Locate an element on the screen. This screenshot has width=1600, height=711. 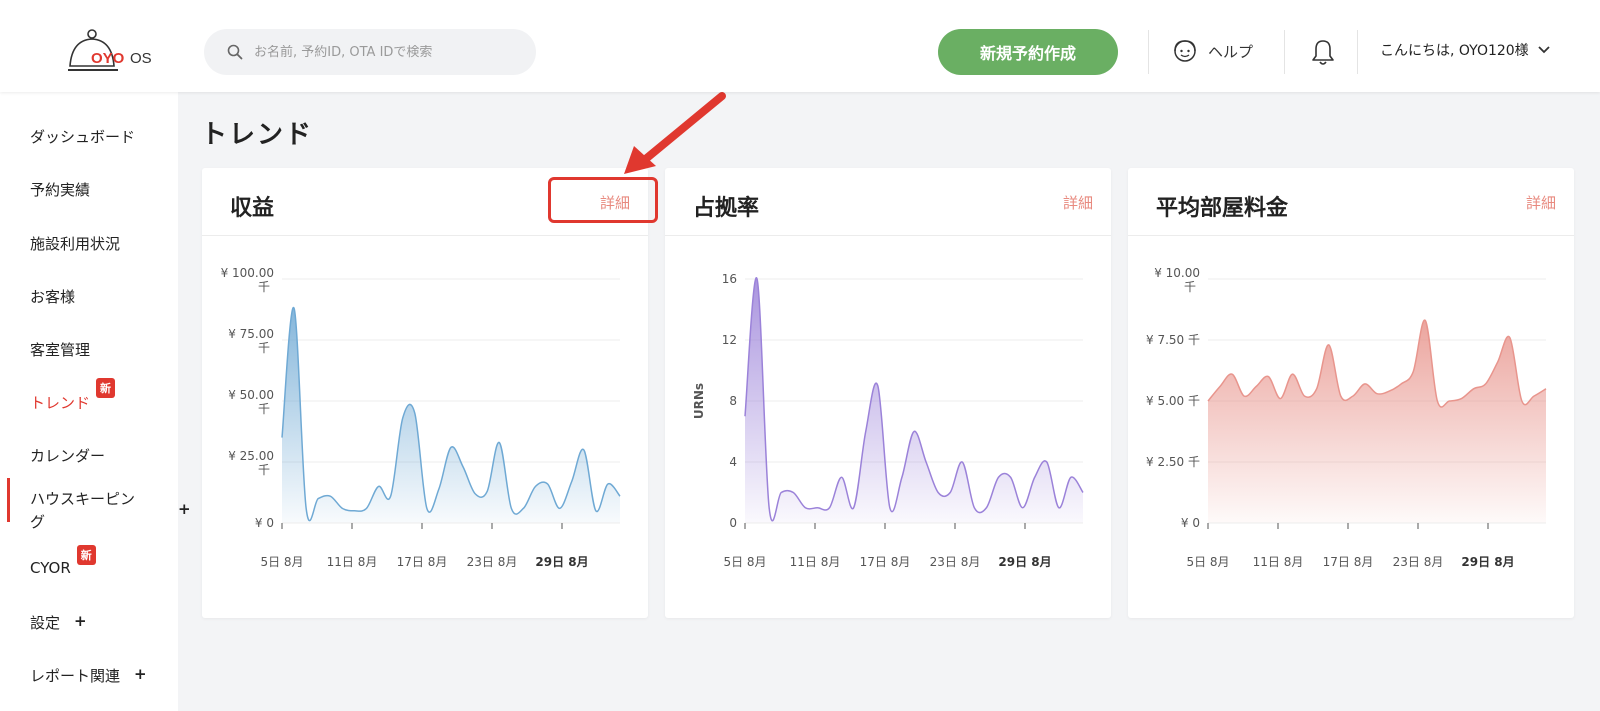
sidebar-item-room-management: 客室管理 is located at coordinates (60, 349).